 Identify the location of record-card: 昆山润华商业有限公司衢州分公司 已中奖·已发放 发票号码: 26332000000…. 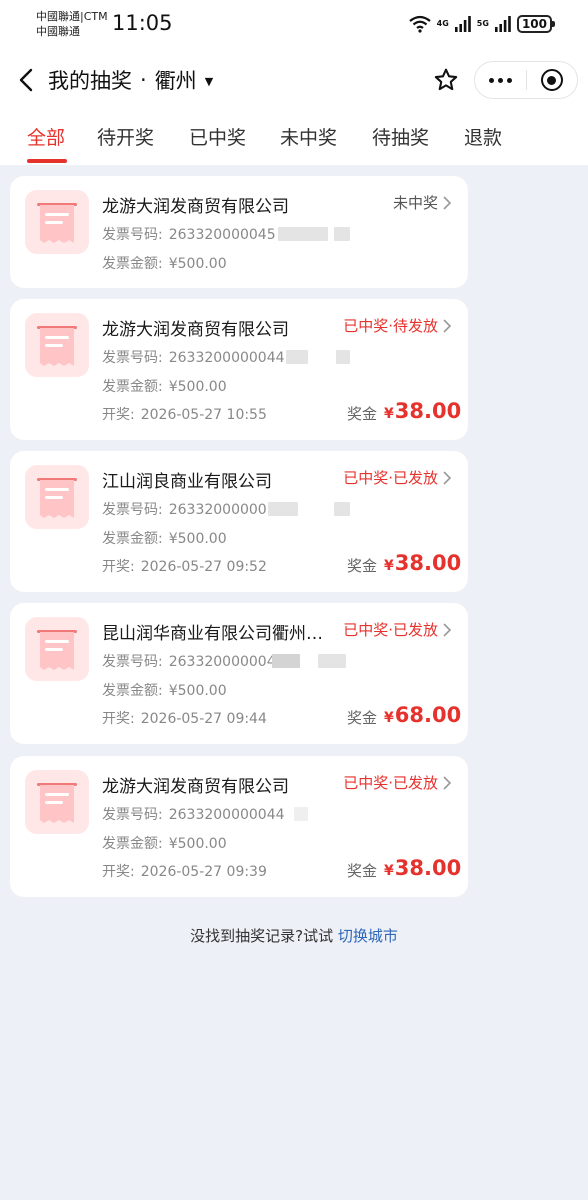
(239, 673).